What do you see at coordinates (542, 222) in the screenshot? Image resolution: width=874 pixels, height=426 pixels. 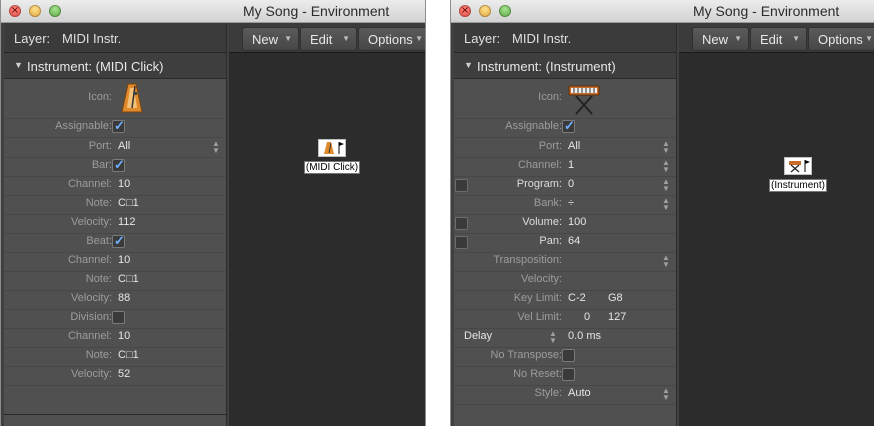 I see `param-label: Volume:` at bounding box center [542, 222].